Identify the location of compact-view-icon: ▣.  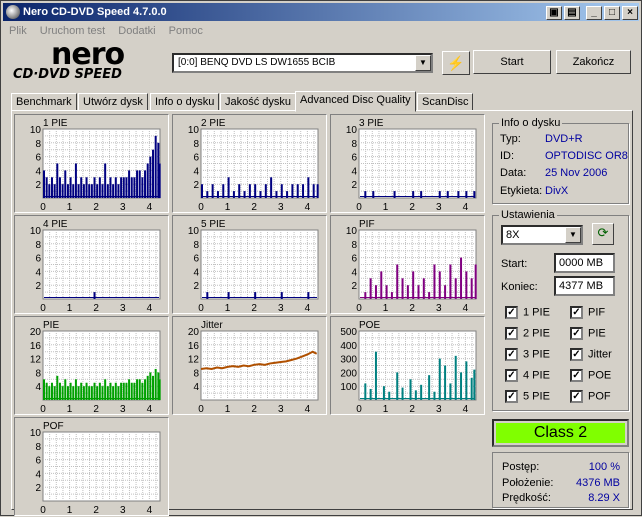
(554, 13).